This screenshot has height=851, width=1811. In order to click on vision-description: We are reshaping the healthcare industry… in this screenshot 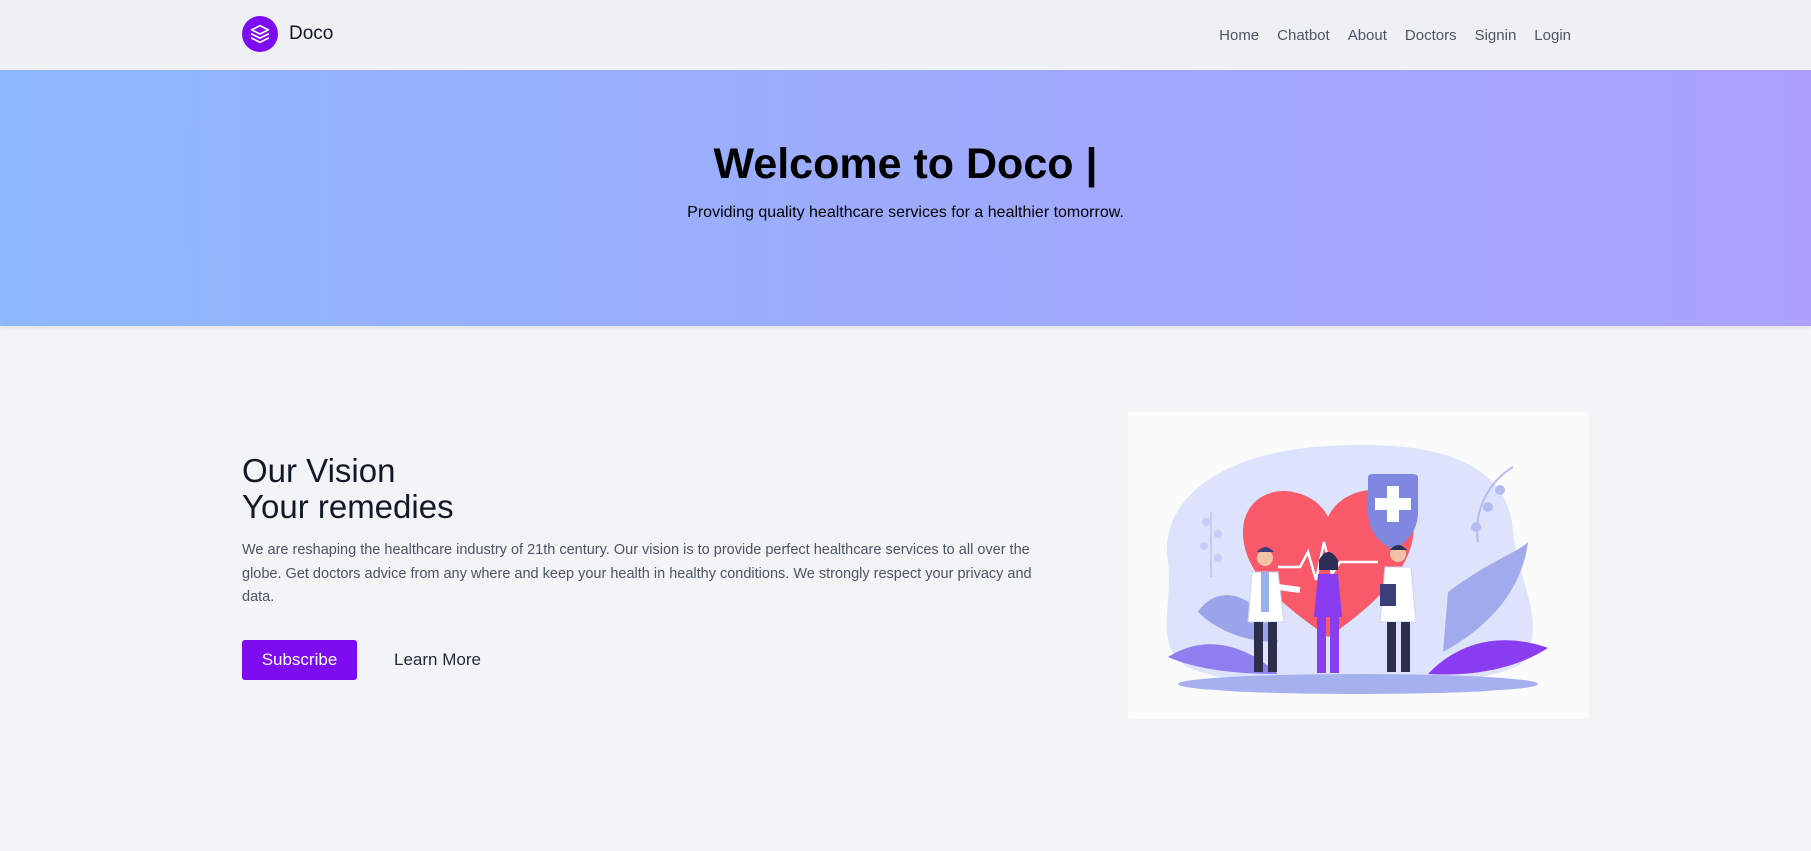, I will do `click(637, 573)`.